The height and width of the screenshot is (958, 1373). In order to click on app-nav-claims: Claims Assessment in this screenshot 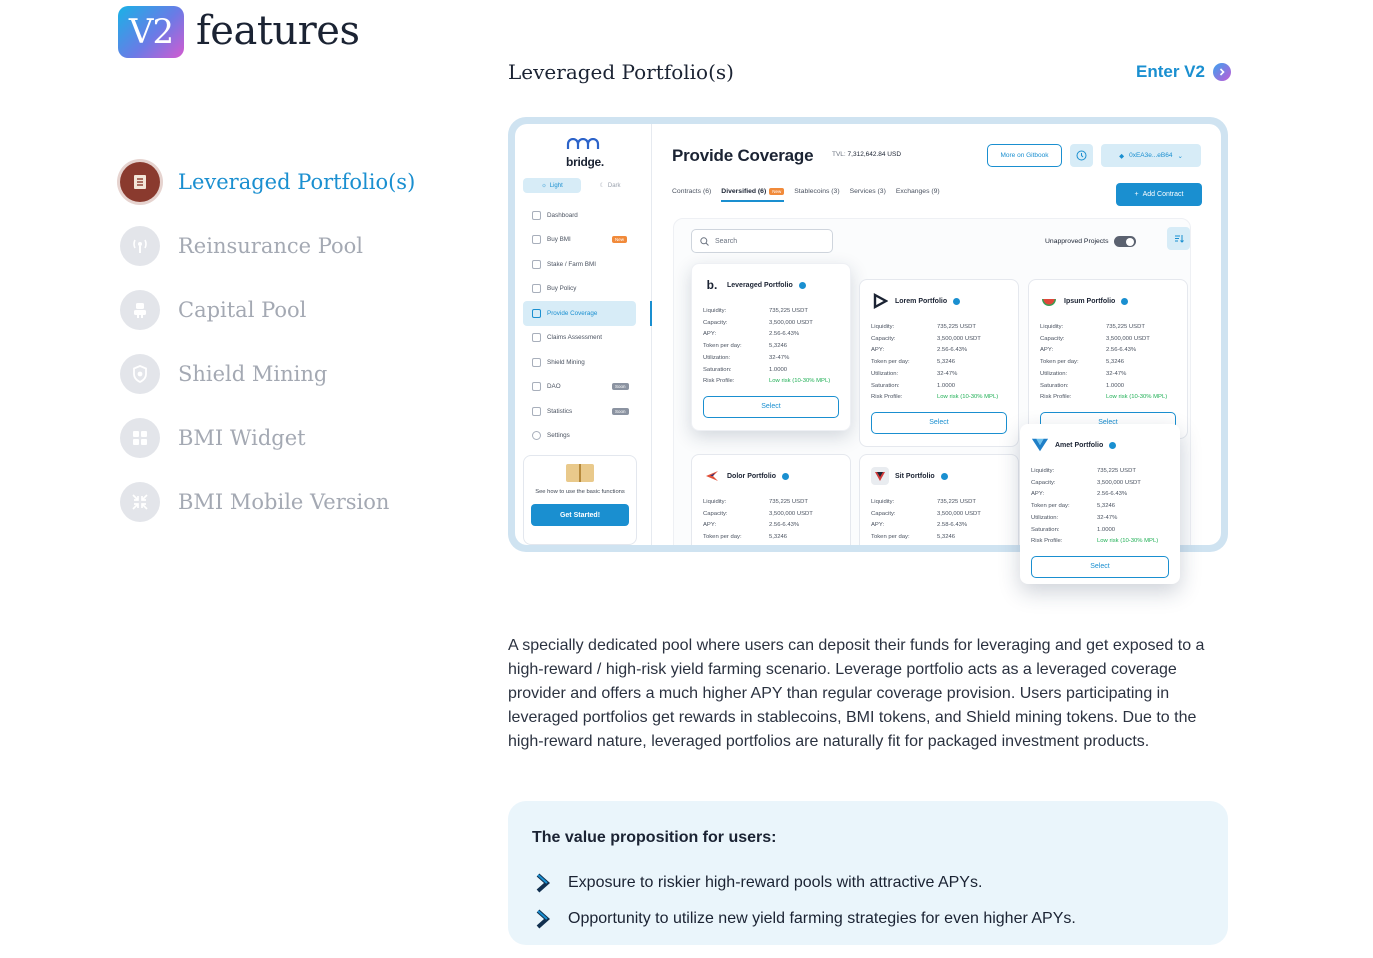, I will do `click(587, 338)`.